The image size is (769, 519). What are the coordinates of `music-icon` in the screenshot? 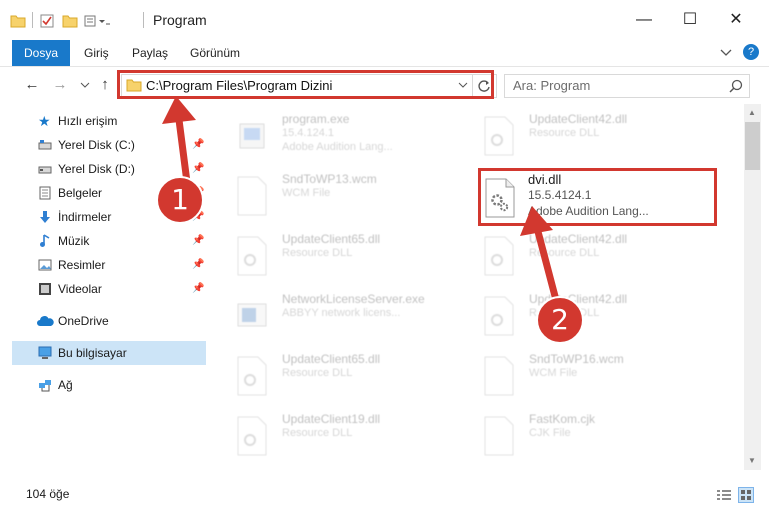 It's located at (45, 240).